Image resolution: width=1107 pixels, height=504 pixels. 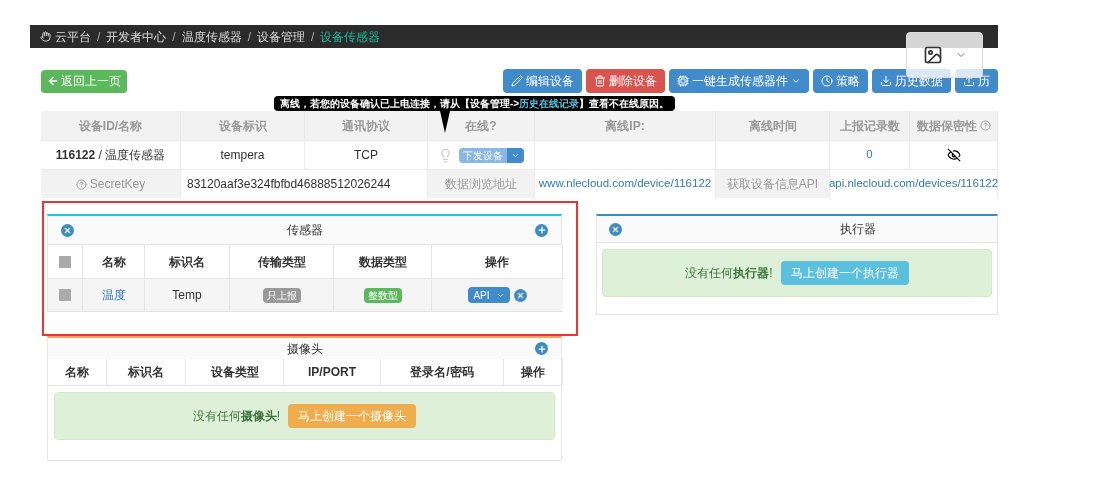 I want to click on create-actuator-button: 马上创建一个执行器, so click(x=844, y=273).